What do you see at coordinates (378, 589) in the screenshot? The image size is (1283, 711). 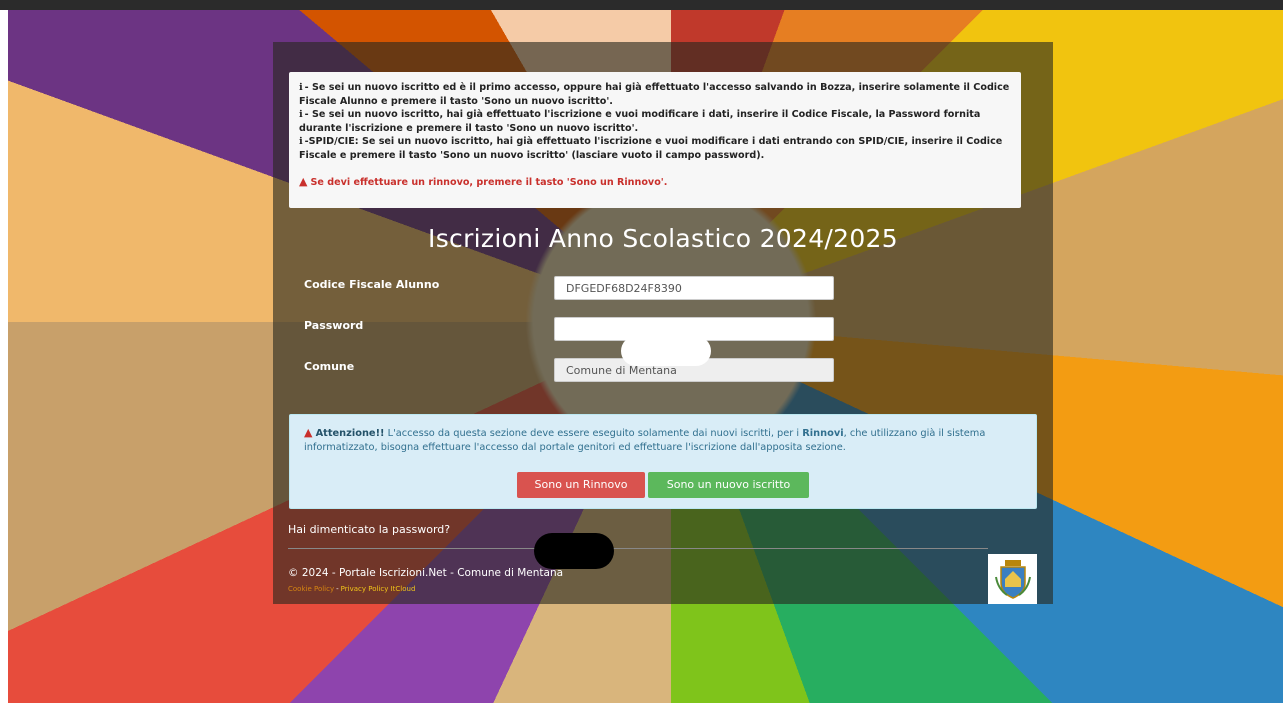 I see `privacy-policy-link: Privacy Policy ItCloud` at bounding box center [378, 589].